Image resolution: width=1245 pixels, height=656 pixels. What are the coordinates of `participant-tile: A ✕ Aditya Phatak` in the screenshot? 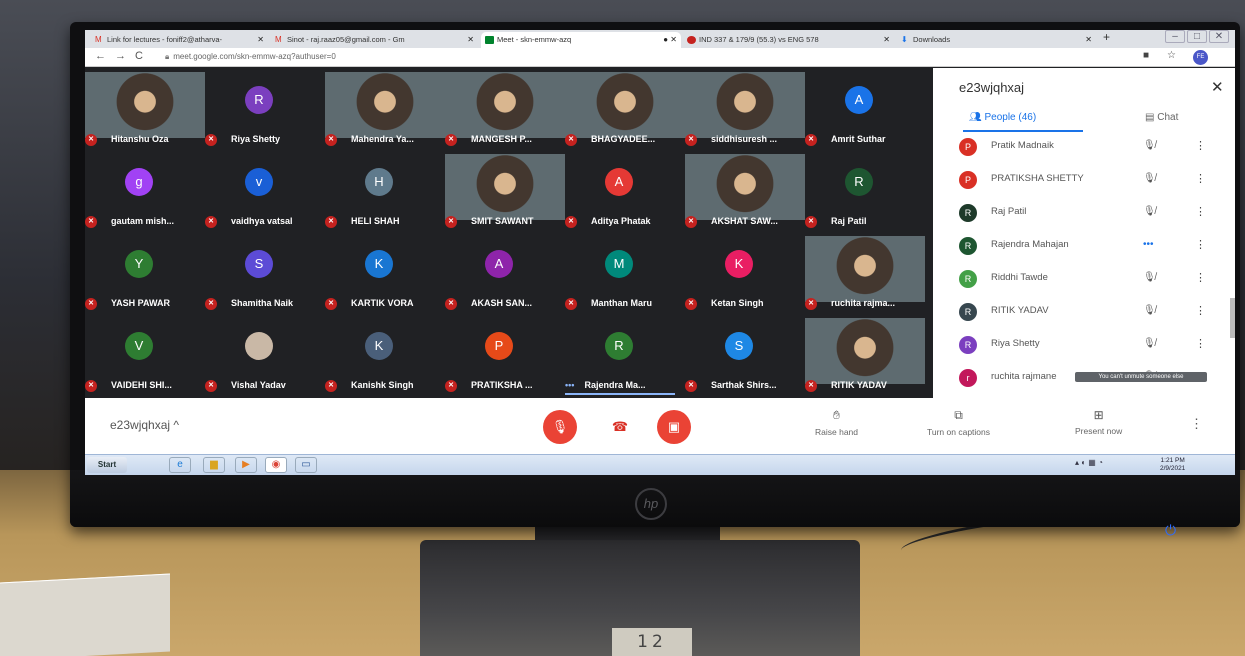 It's located at (625, 194).